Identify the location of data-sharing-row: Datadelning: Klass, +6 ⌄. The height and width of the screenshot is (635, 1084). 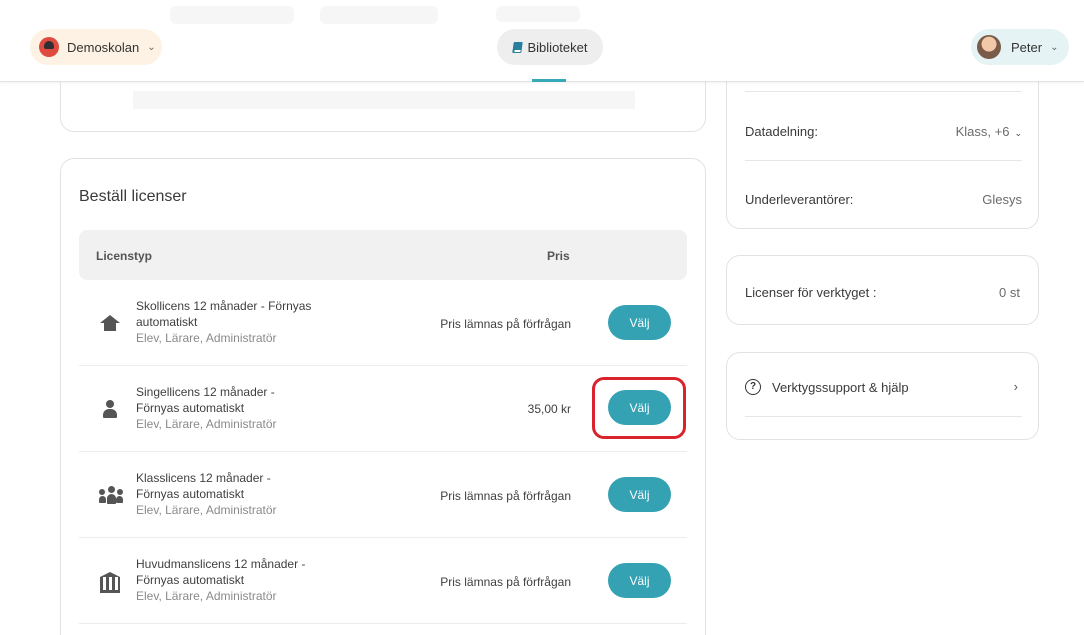
(883, 132).